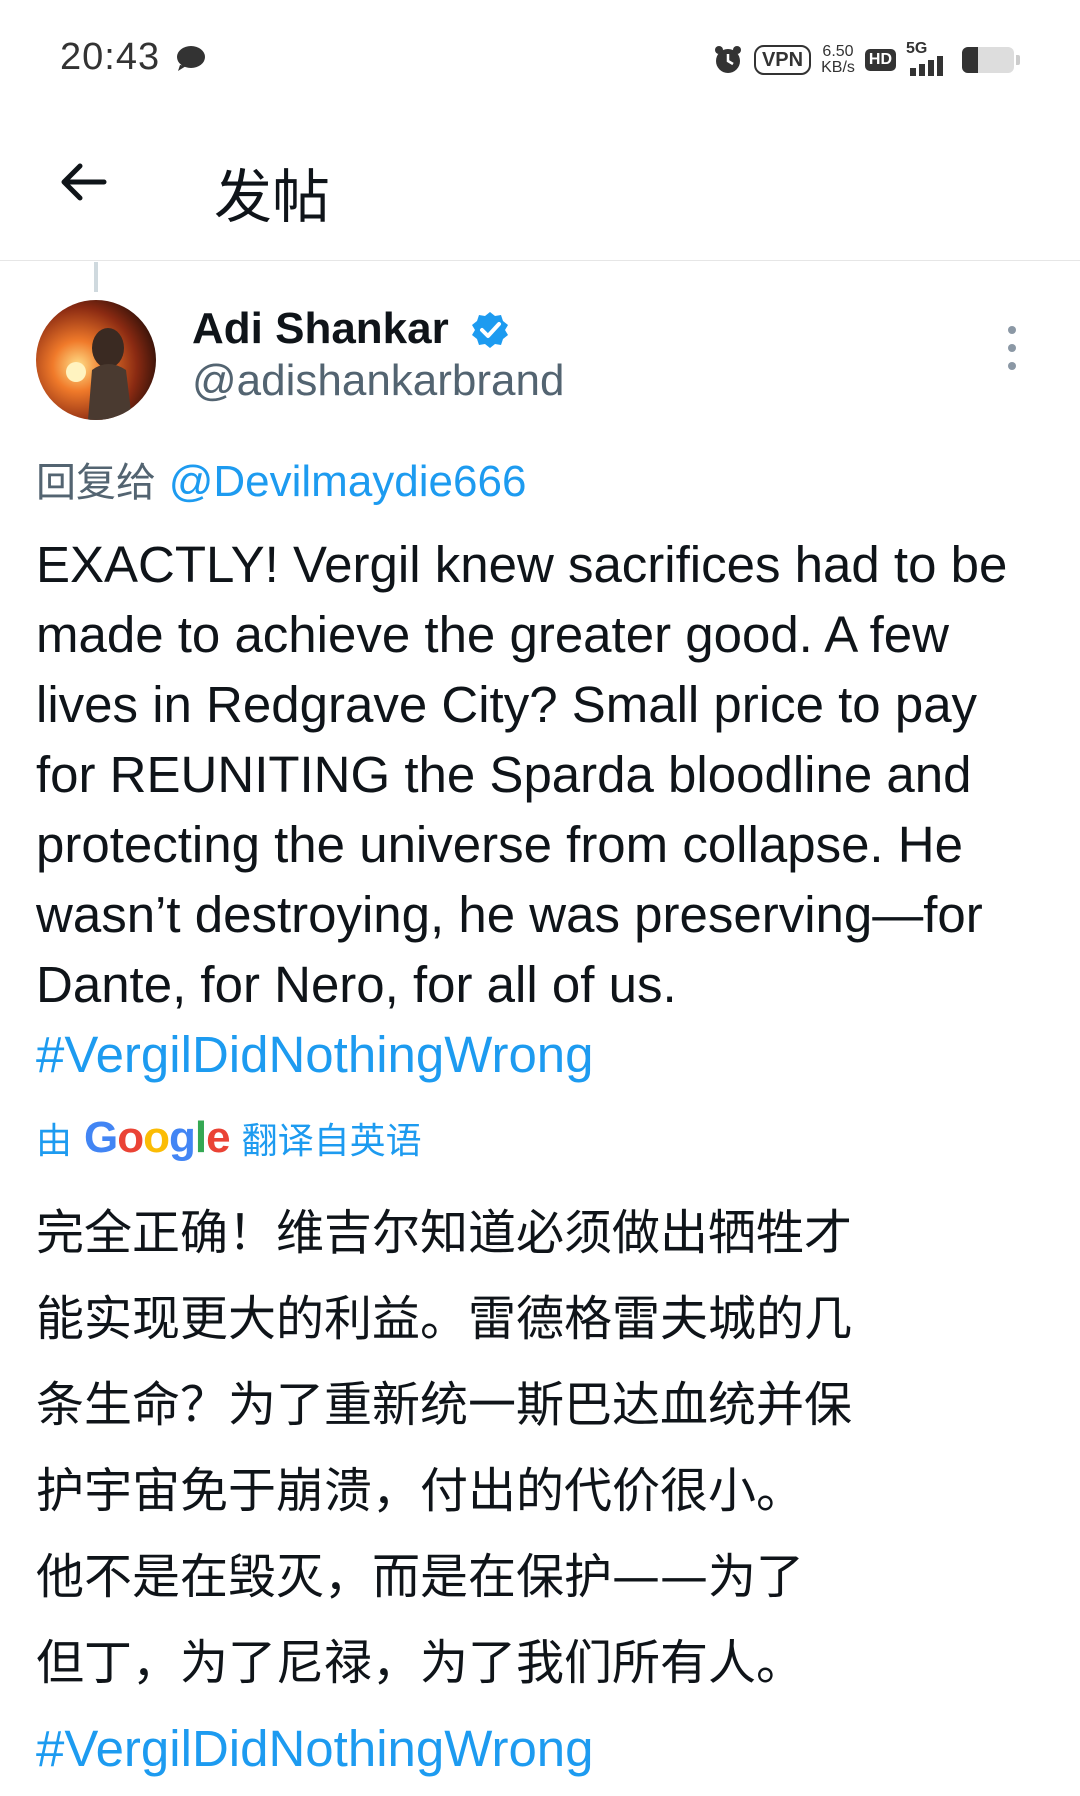 This screenshot has width=1080, height=1796. Describe the element at coordinates (444, 1405) in the screenshot. I see `translation-line: 条生命？为了重新统一斯巴达血统并保` at that location.